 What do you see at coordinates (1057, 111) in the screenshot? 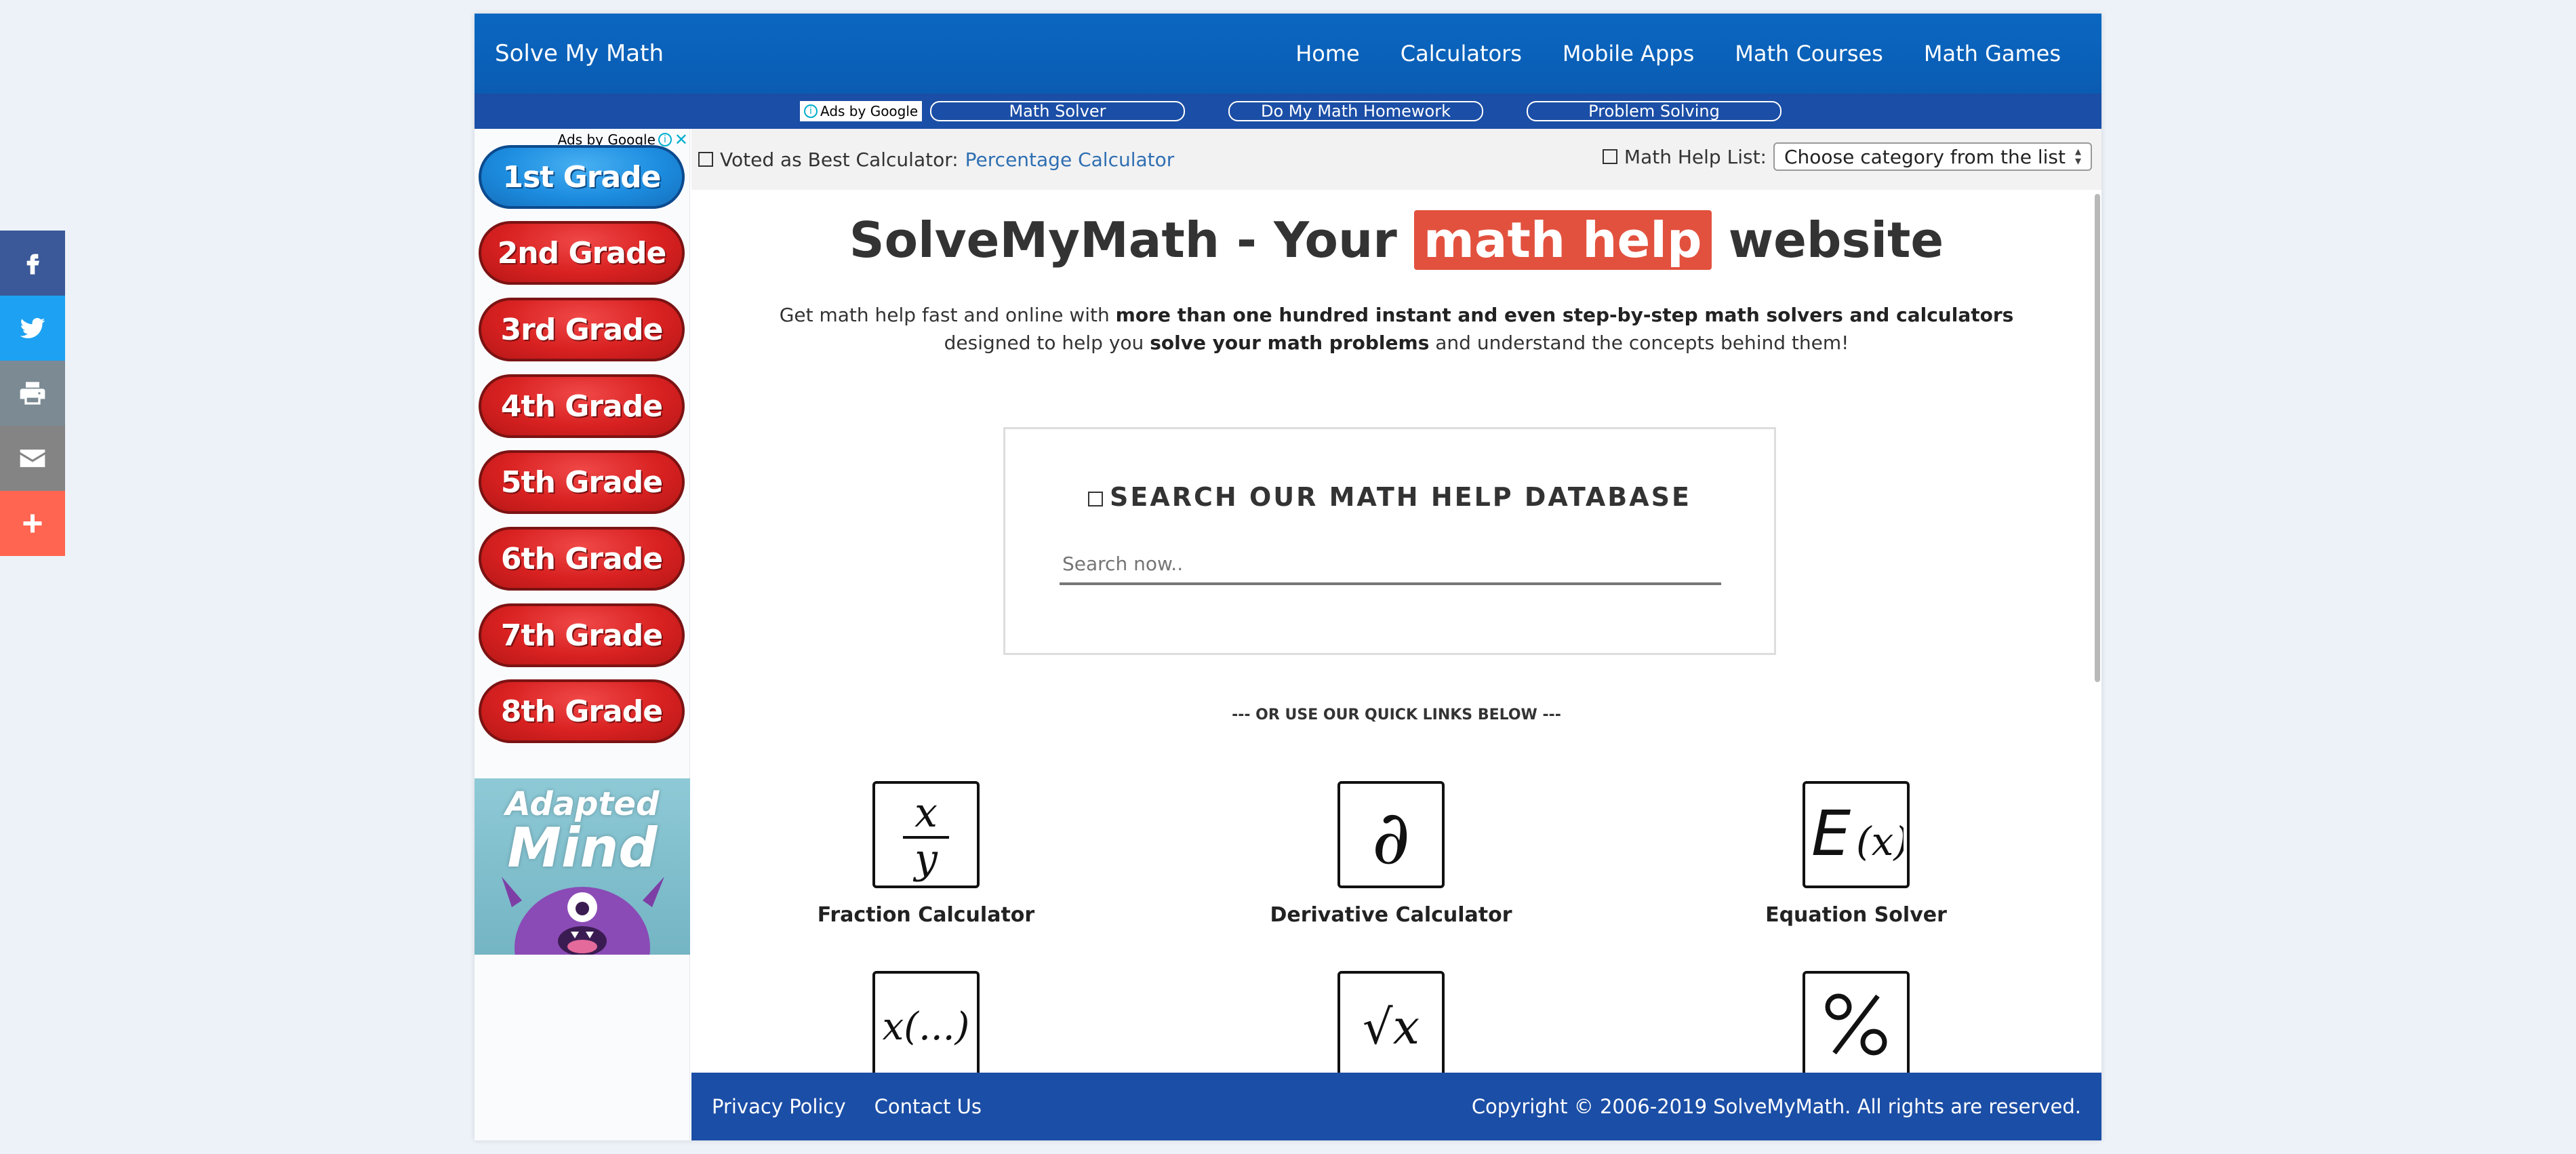
I see `ad-link-math-solver: Math Solver` at bounding box center [1057, 111].